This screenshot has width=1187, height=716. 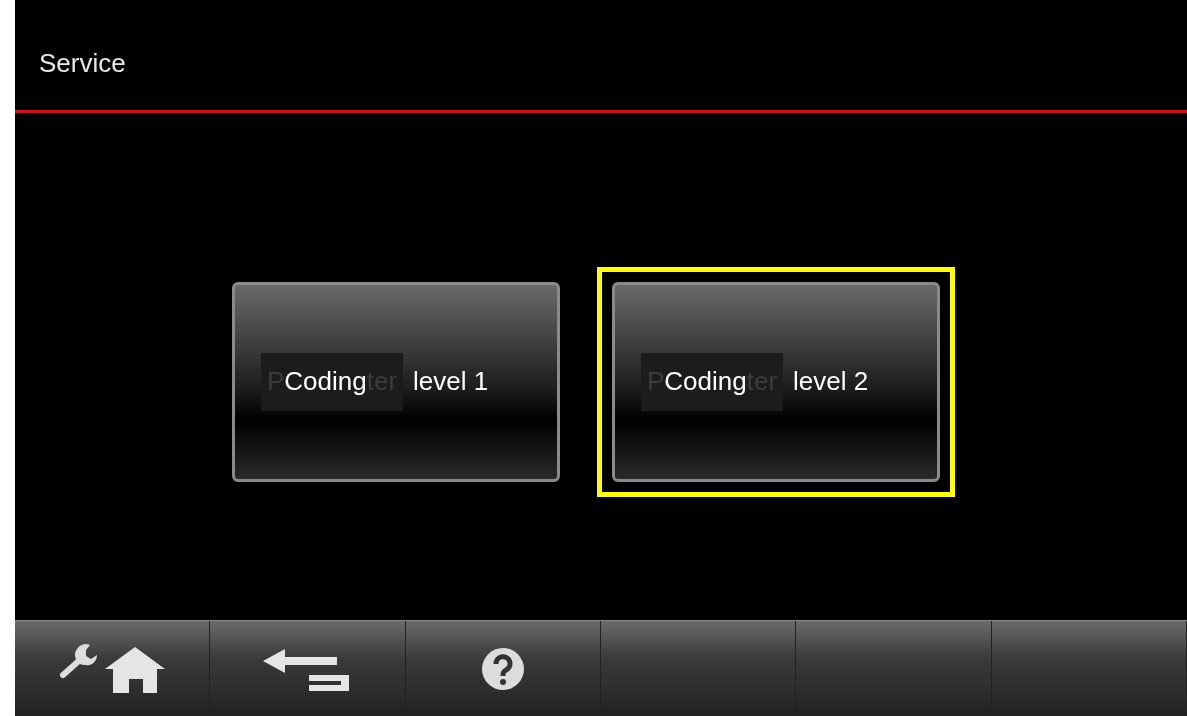 I want to click on button-label: level 2, so click(x=831, y=381).